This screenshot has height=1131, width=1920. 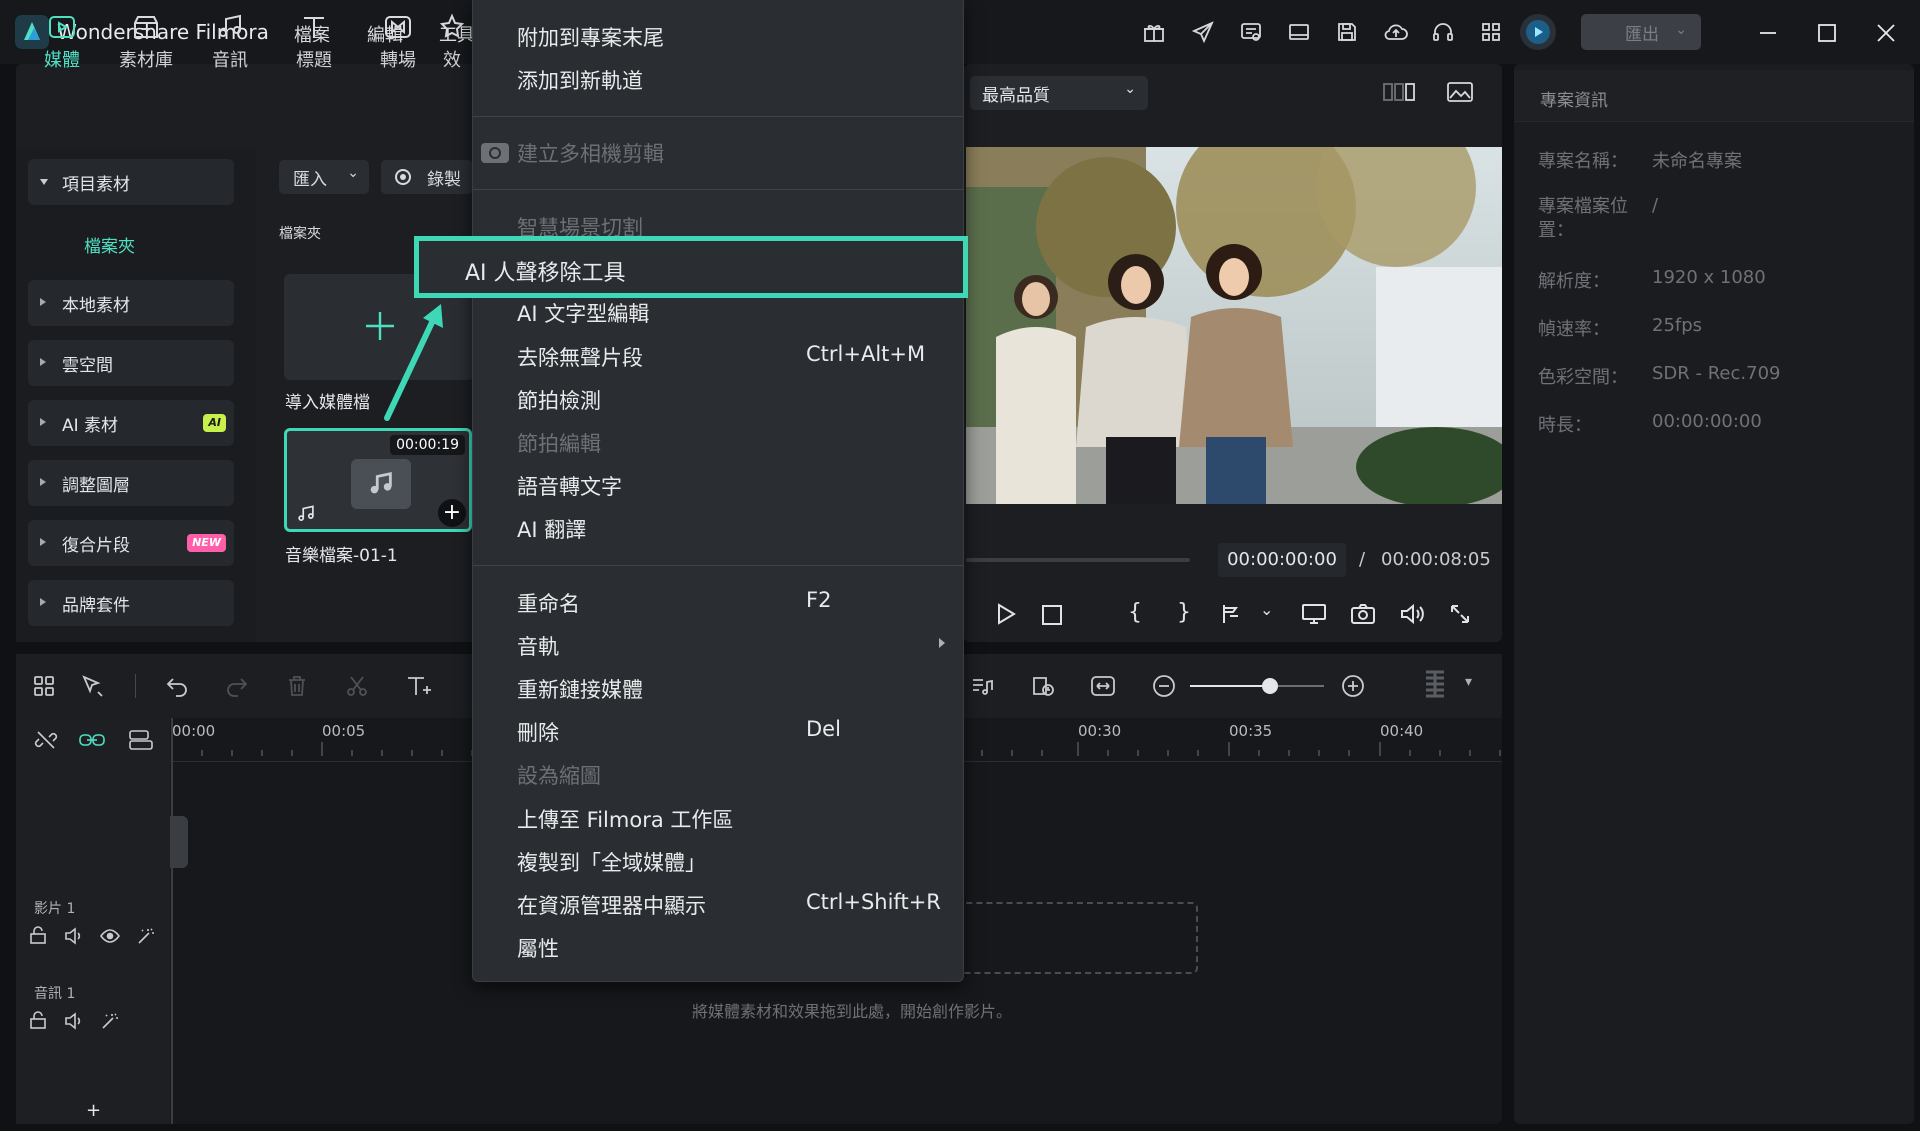 I want to click on sidebar-item-compound: 復合片段 NEW, so click(x=131, y=543).